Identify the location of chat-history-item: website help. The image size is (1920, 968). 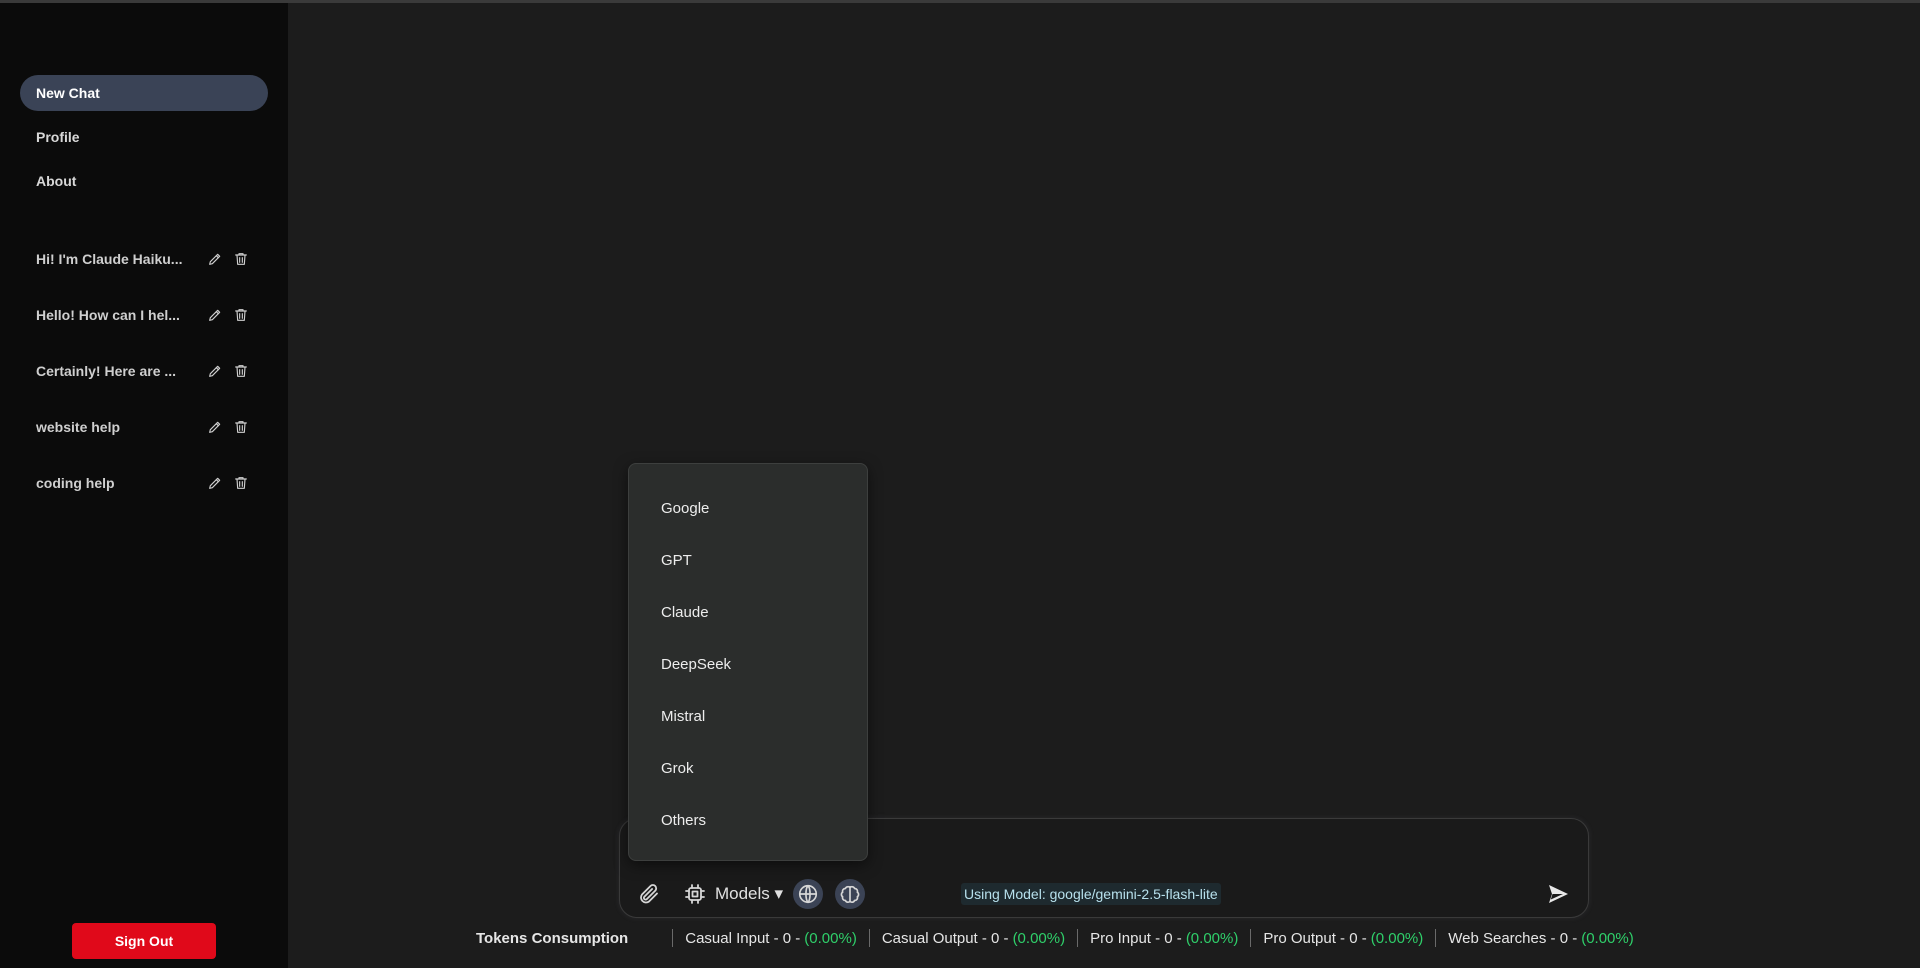
(144, 427).